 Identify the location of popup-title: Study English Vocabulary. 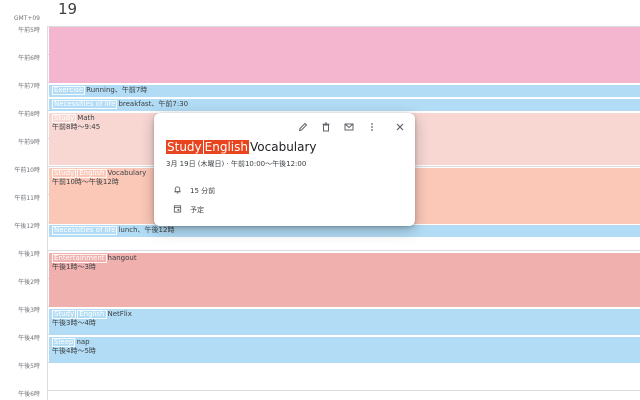
(241, 147).